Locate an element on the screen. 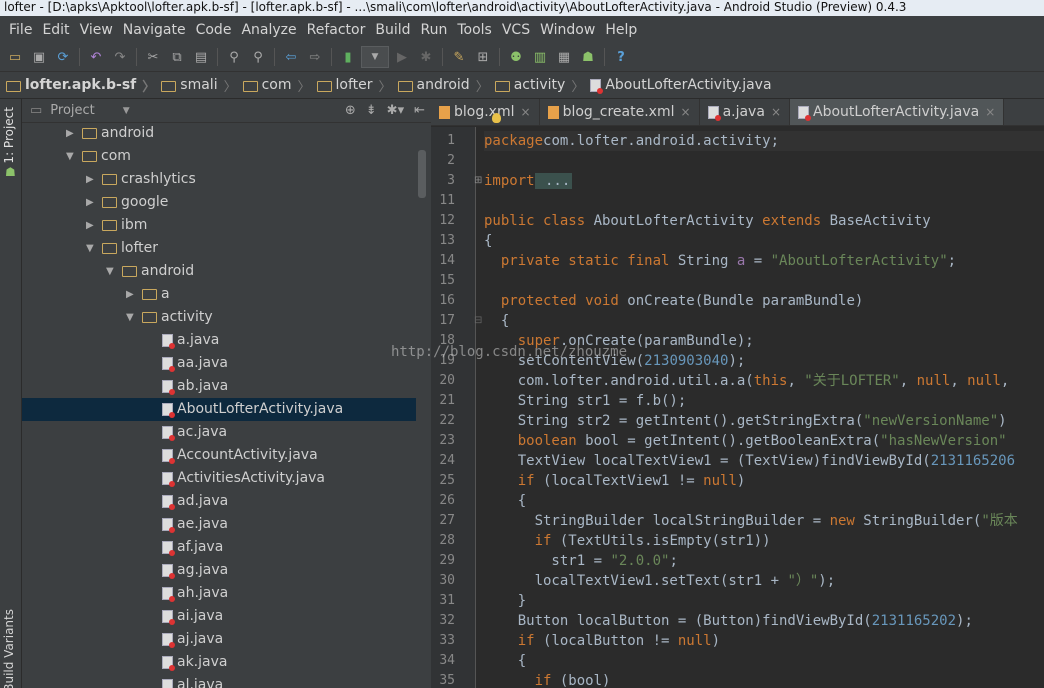 This screenshot has height=688, width=1044. menu-code: Code is located at coordinates (214, 30).